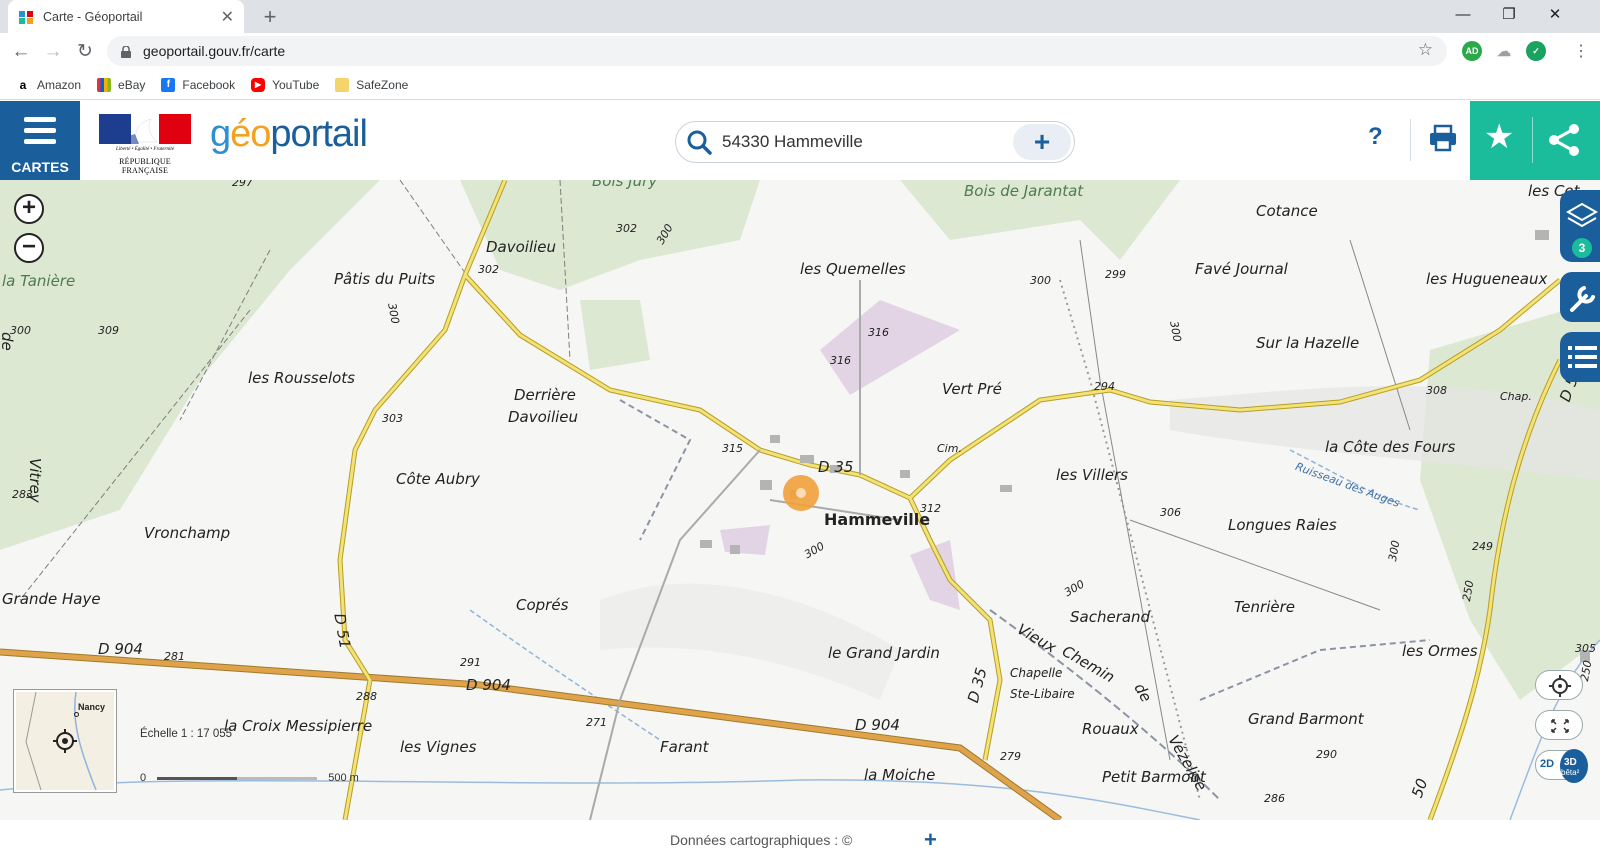 This screenshot has width=1600, height=860. I want to click on map-label: Bois Jury, so click(625, 185).